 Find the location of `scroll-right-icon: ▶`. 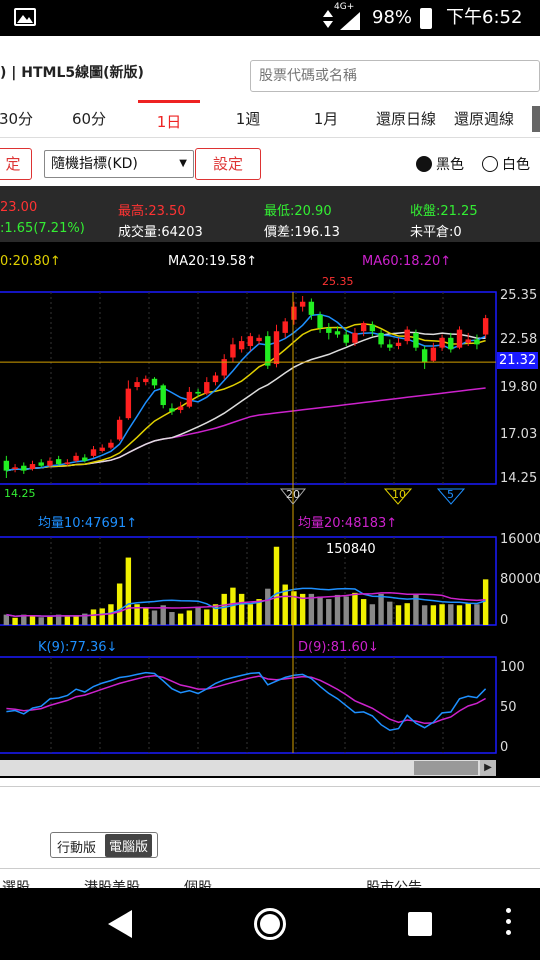

scroll-right-icon: ▶ is located at coordinates (488, 768).